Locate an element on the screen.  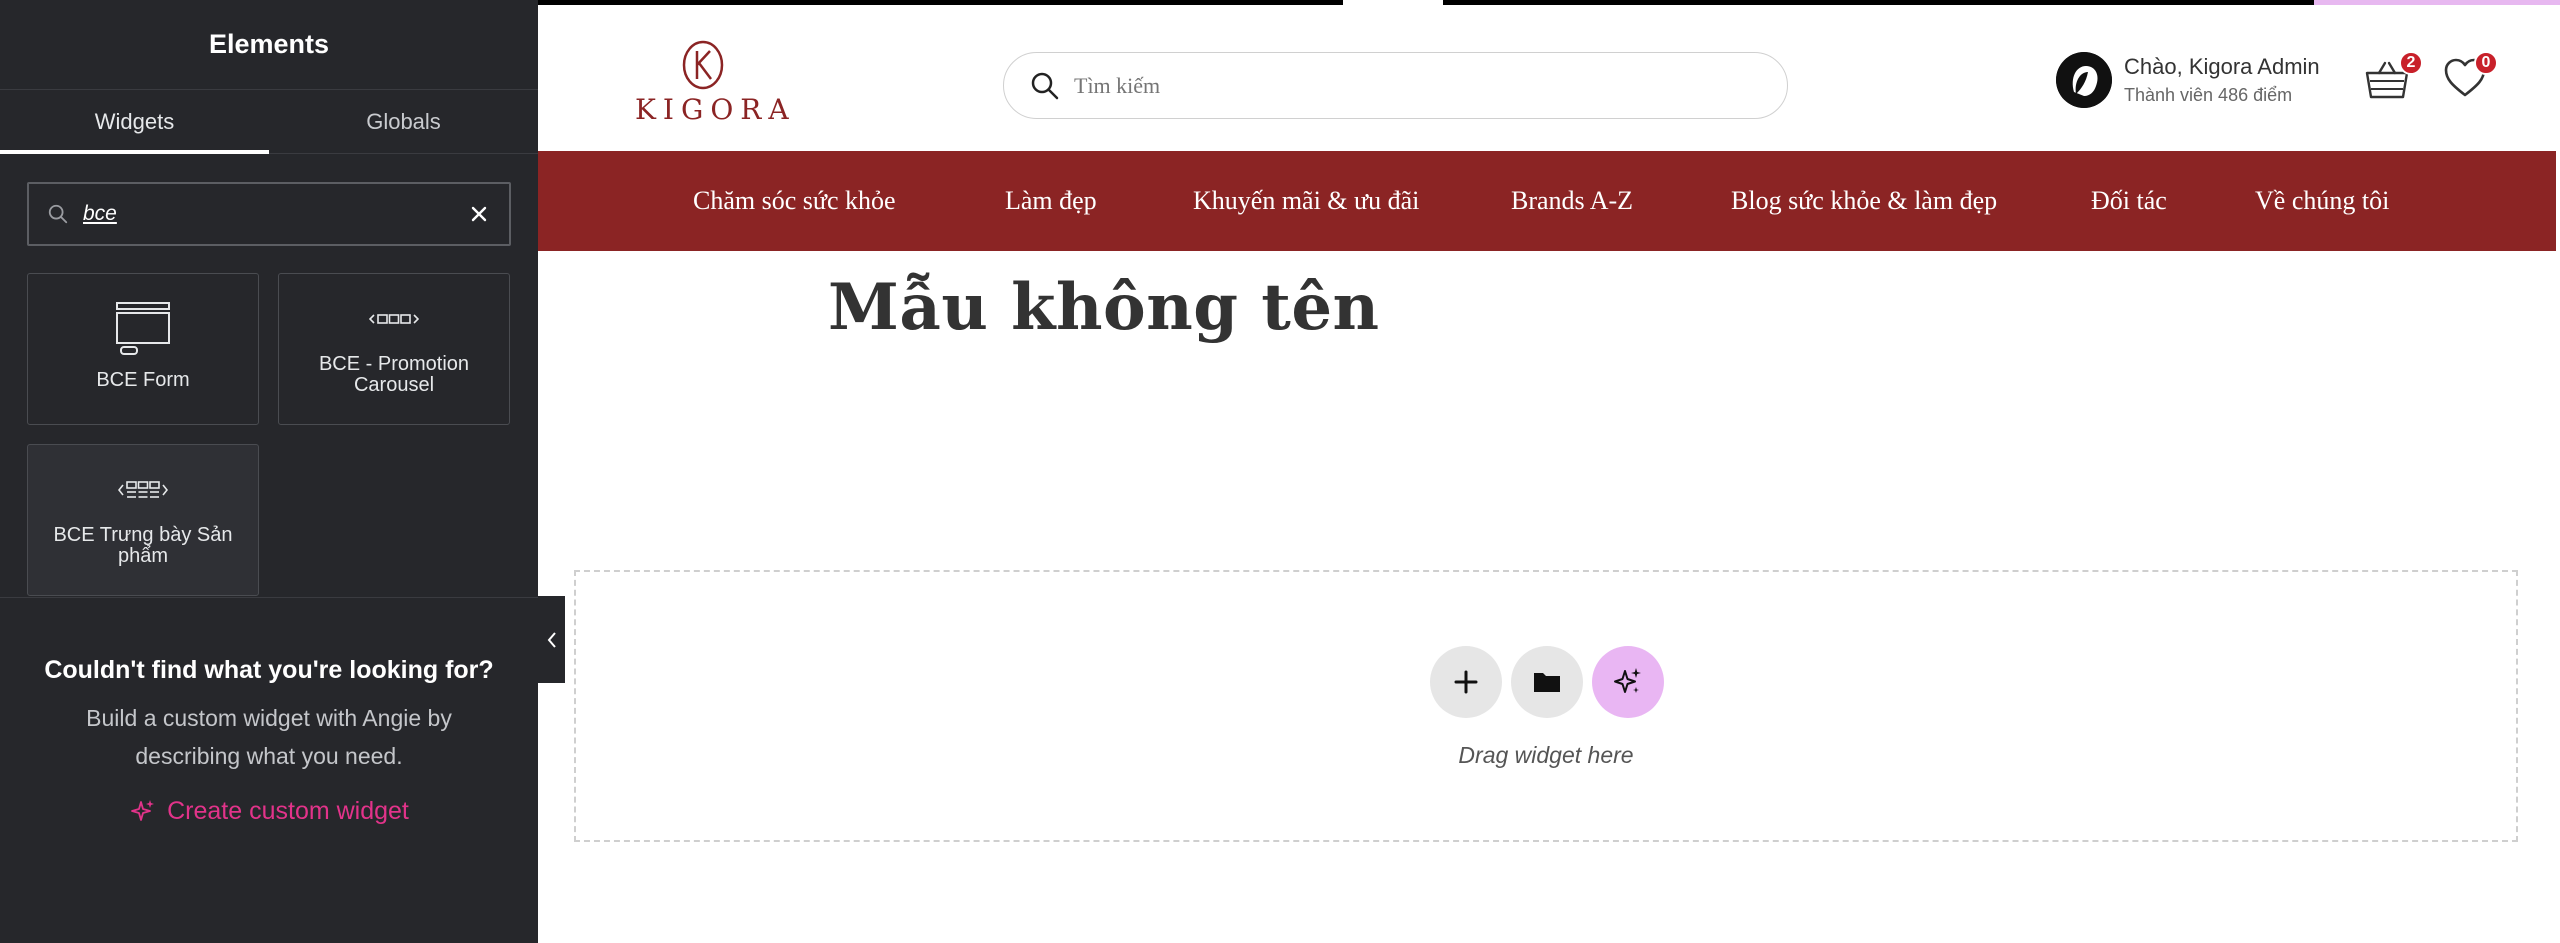
cart-count-badge: 2 is located at coordinates (2411, 63).